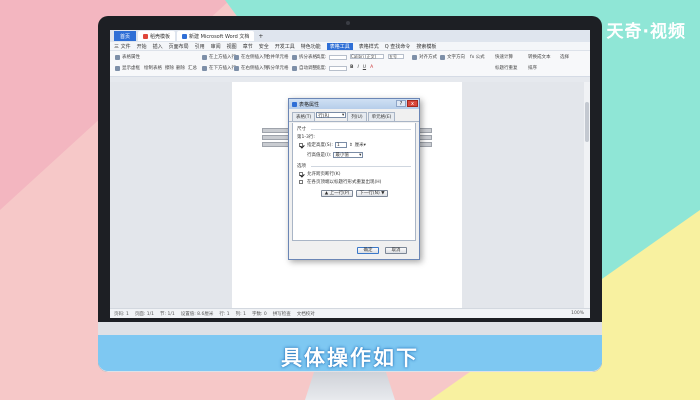 Image resolution: width=700 pixels, height=400 pixels. What do you see at coordinates (504, 57) in the screenshot?
I see `quick-calc-button: 快速计算` at bounding box center [504, 57].